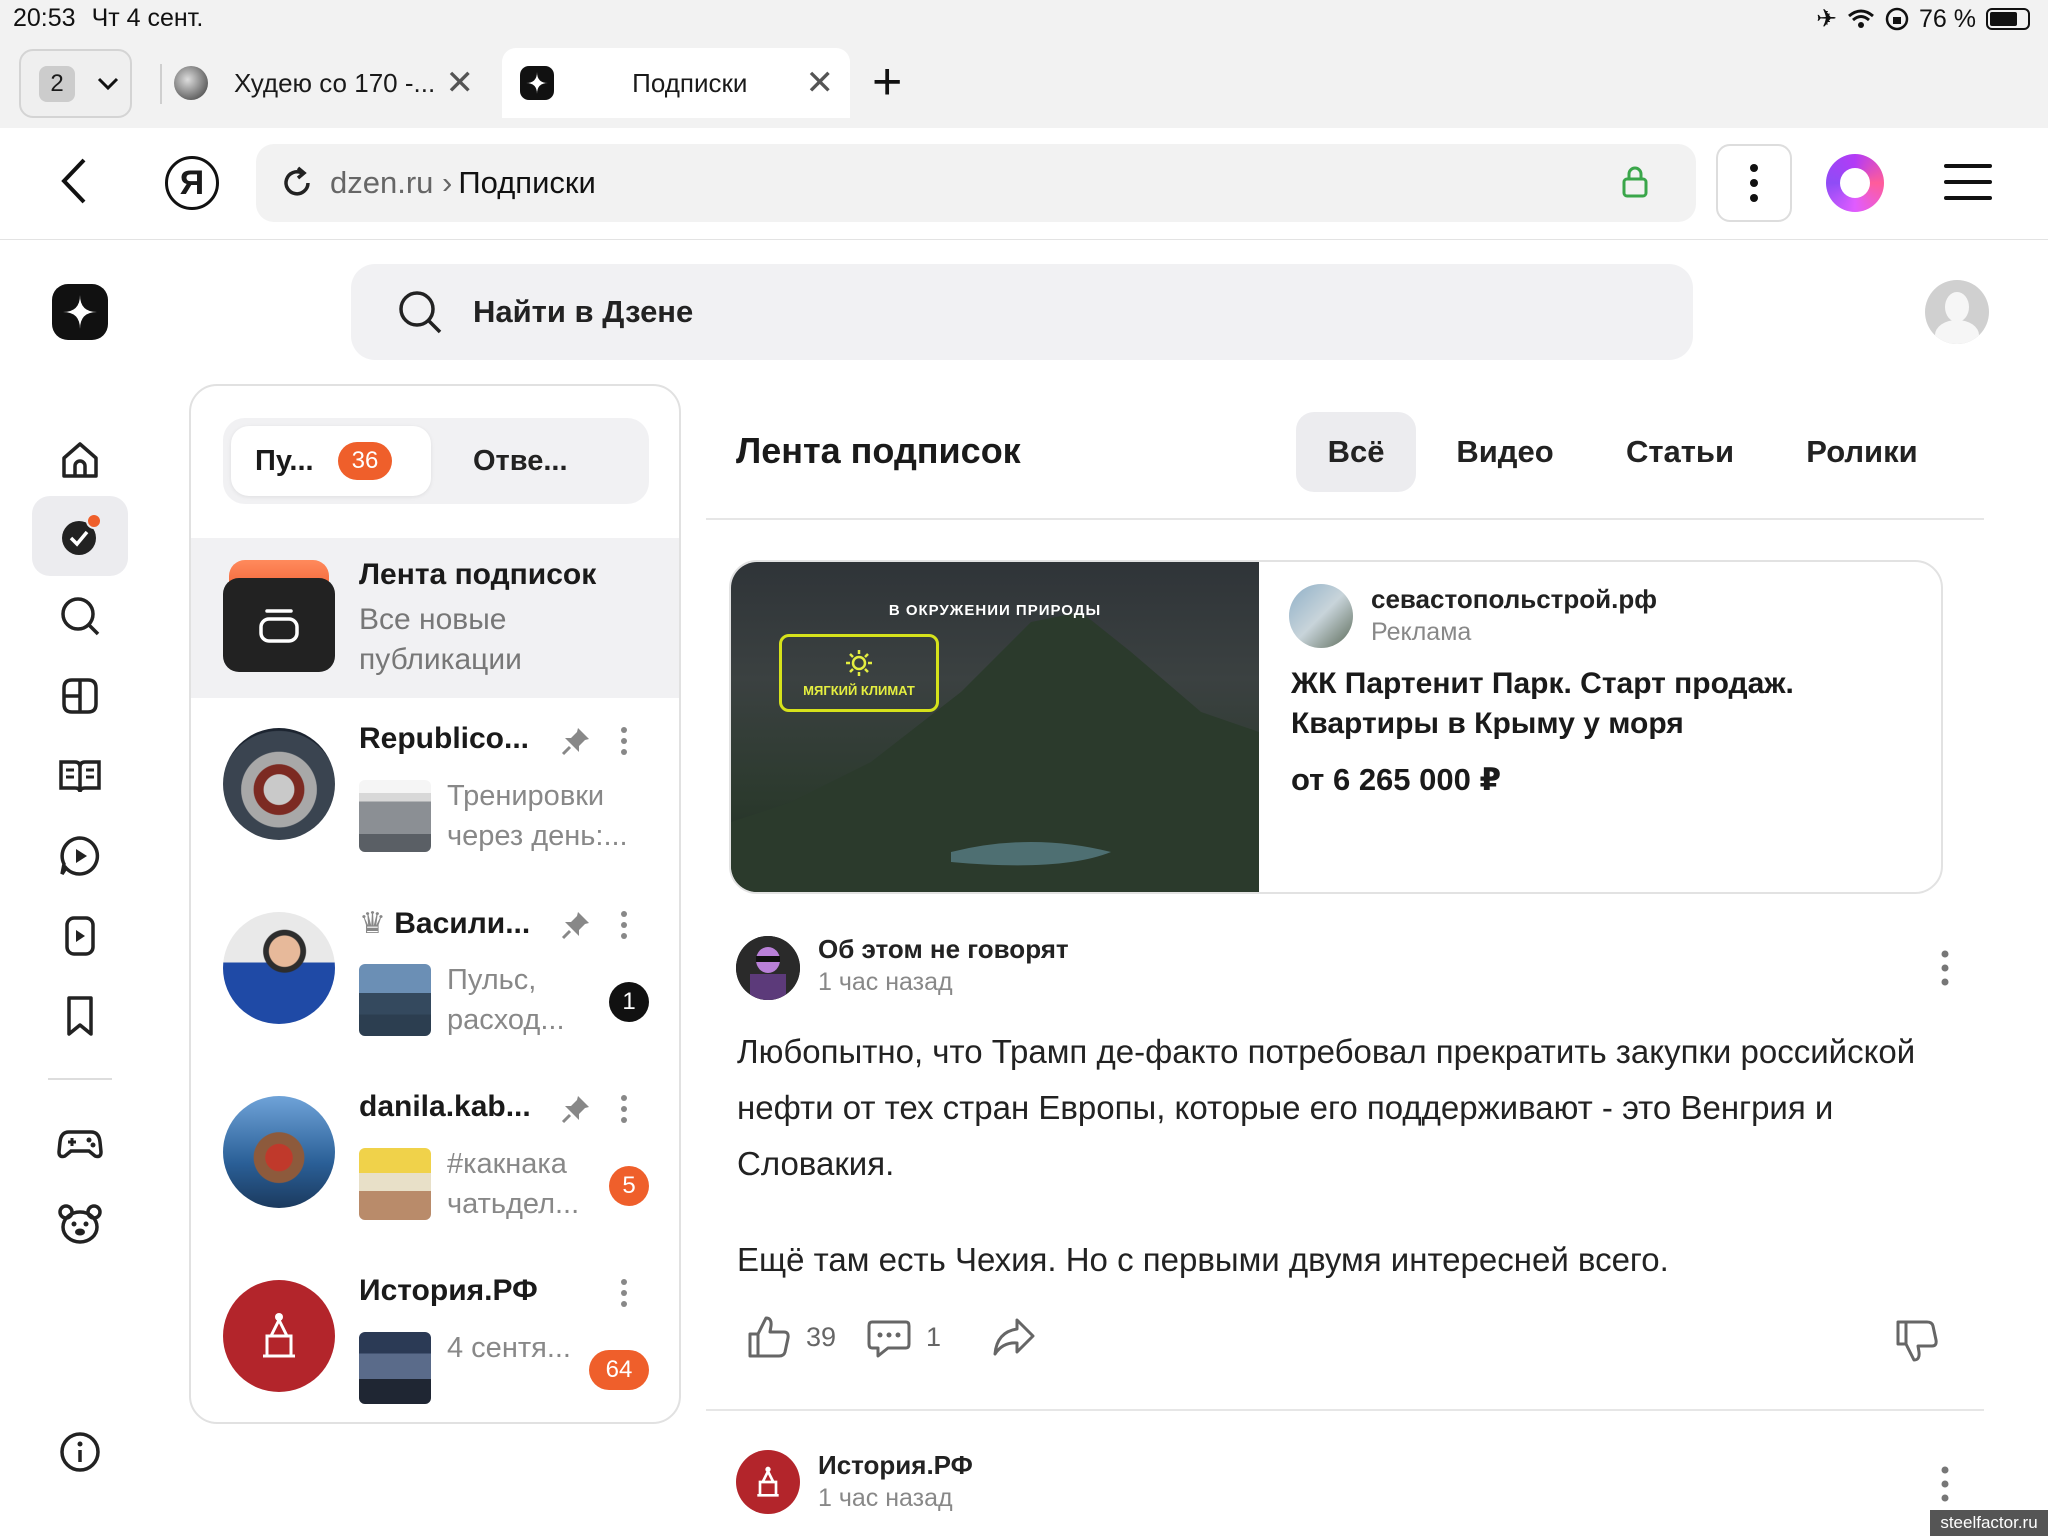 The width and height of the screenshot is (2048, 1536). I want to click on url-host: dzen.ru ›, so click(391, 182).